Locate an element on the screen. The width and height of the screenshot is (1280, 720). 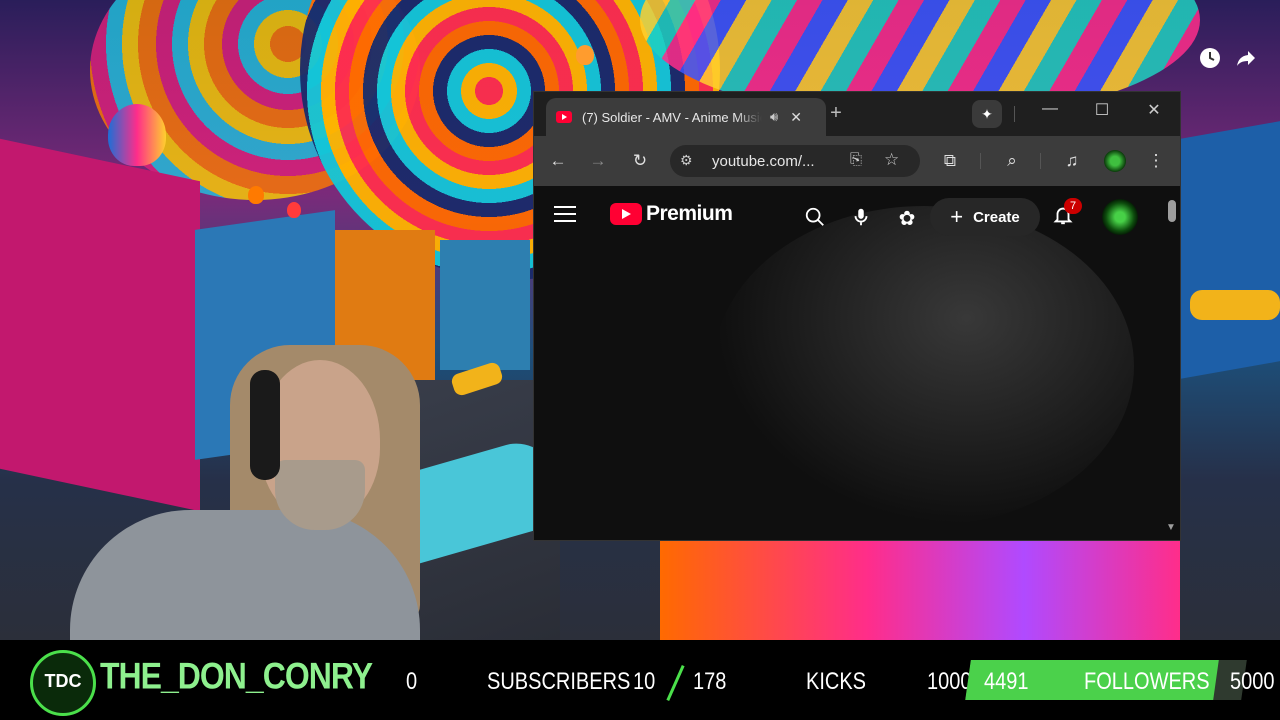
speaker-icon: 🔊︎ is located at coordinates (774, 117).